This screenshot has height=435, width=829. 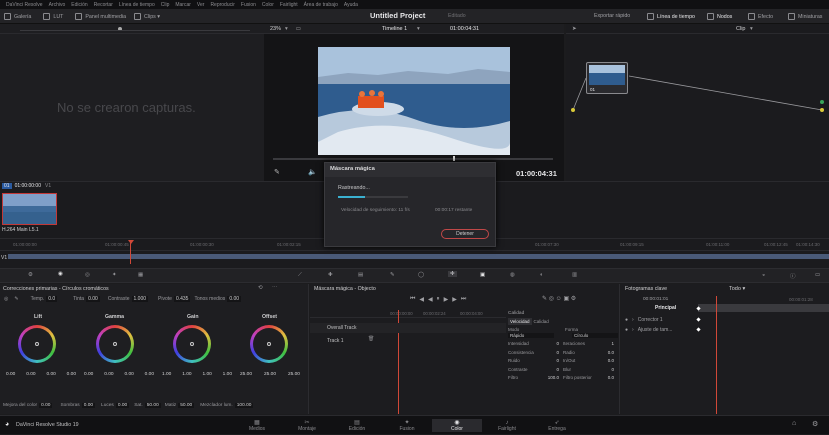 What do you see at coordinates (421, 299) in the screenshot?
I see `step-back-icon: ◀` at bounding box center [421, 299].